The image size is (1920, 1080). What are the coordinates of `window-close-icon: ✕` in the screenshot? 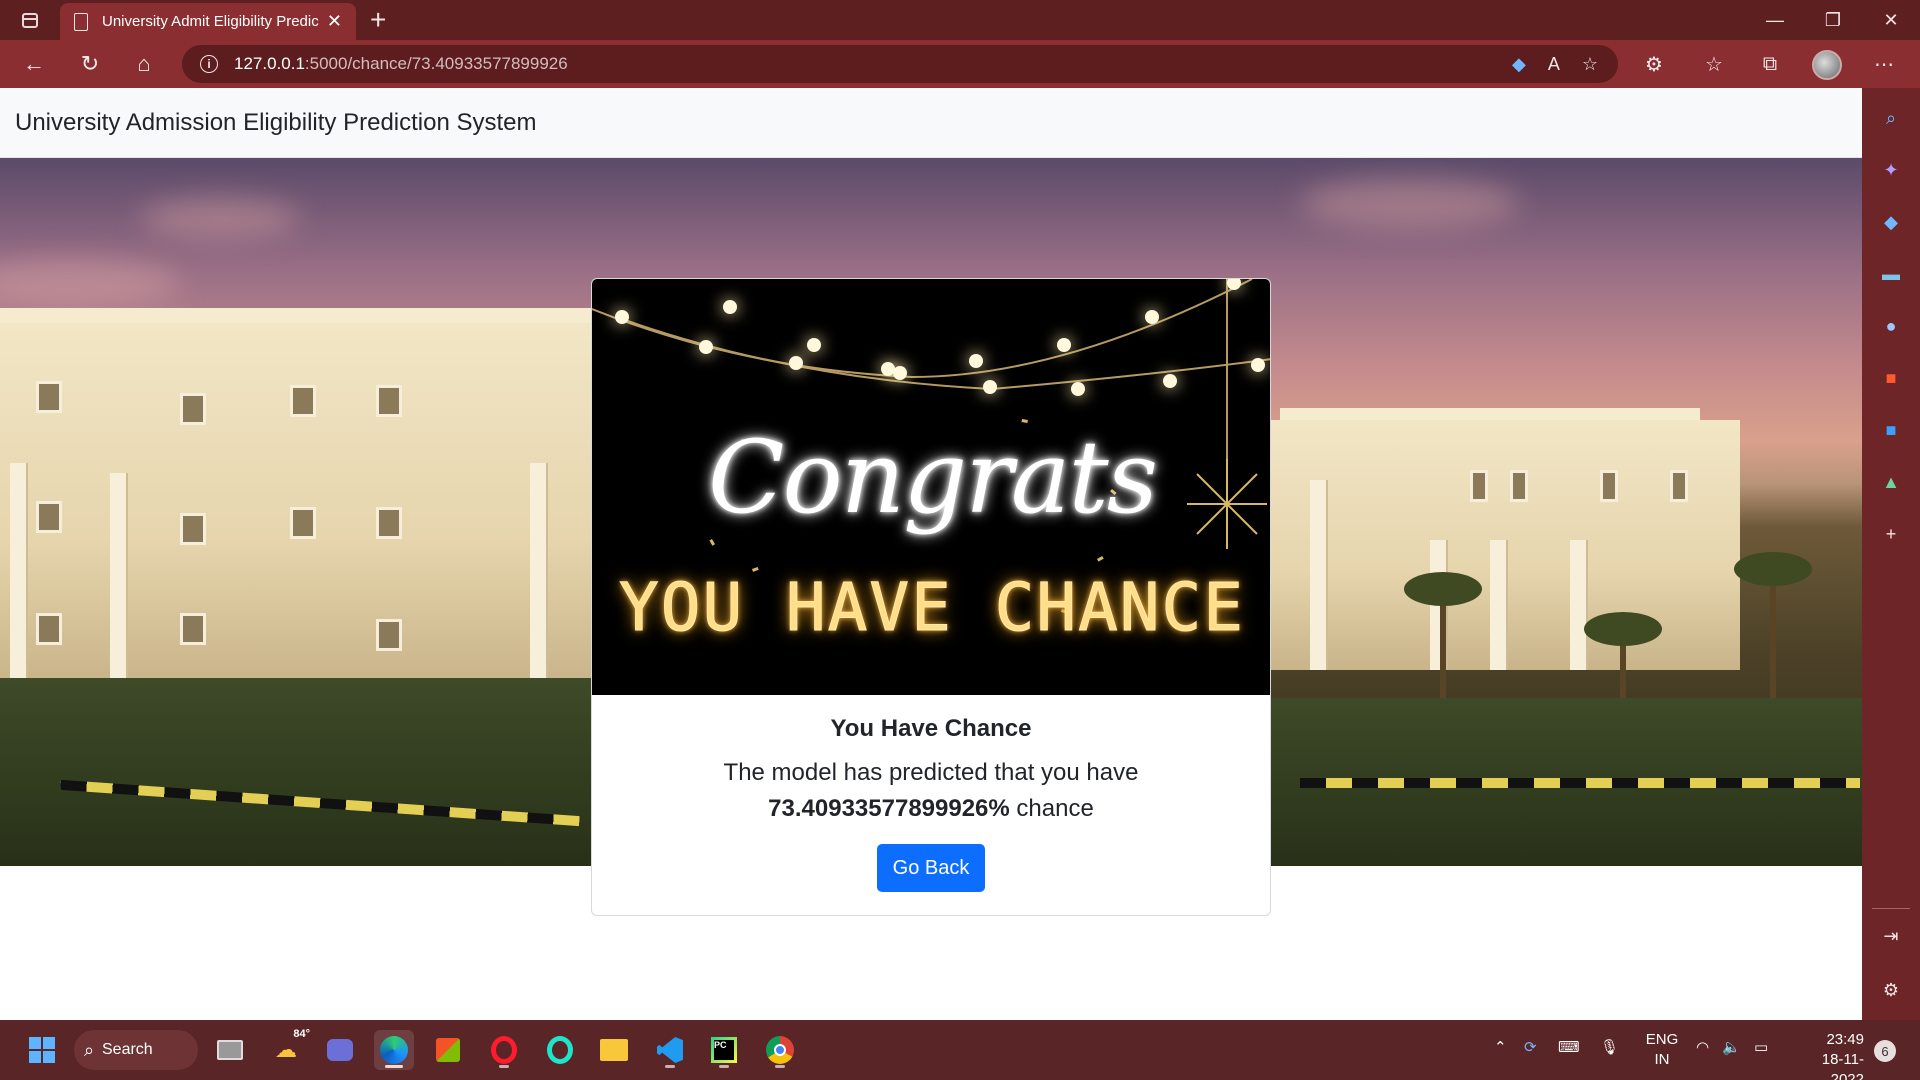 It's located at (1891, 20).